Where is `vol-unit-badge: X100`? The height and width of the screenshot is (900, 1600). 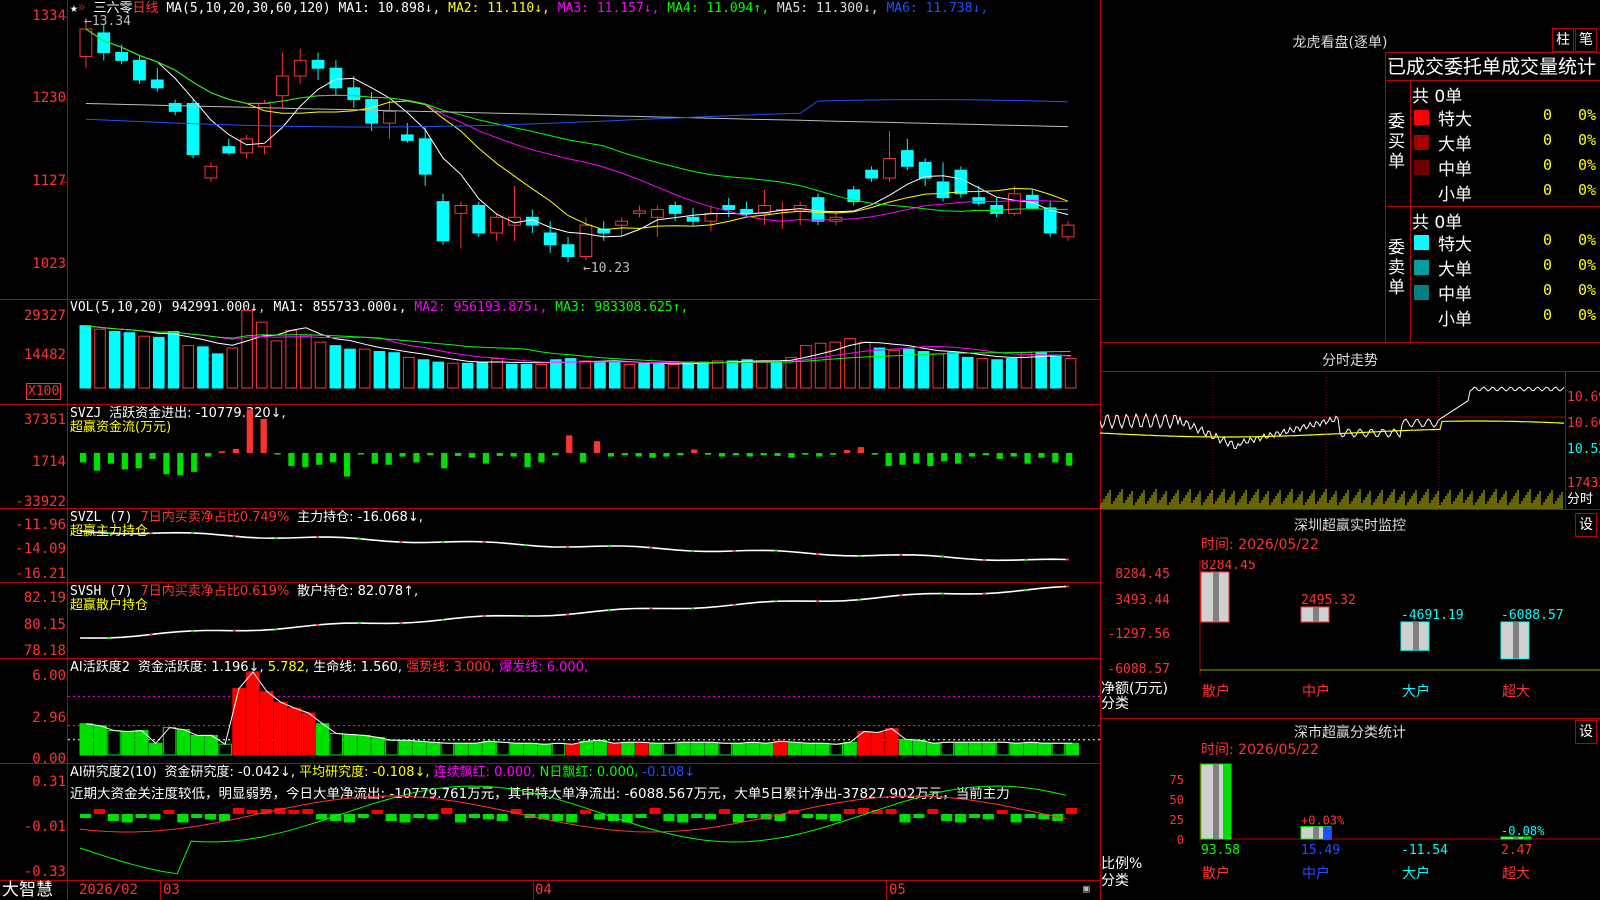 vol-unit-badge: X100 is located at coordinates (44, 391).